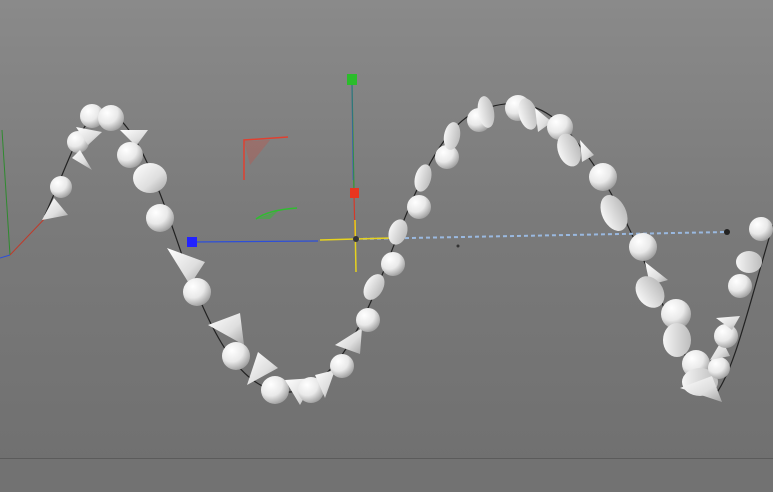  I want to click on x-axis-handle-line, so click(255, 241).